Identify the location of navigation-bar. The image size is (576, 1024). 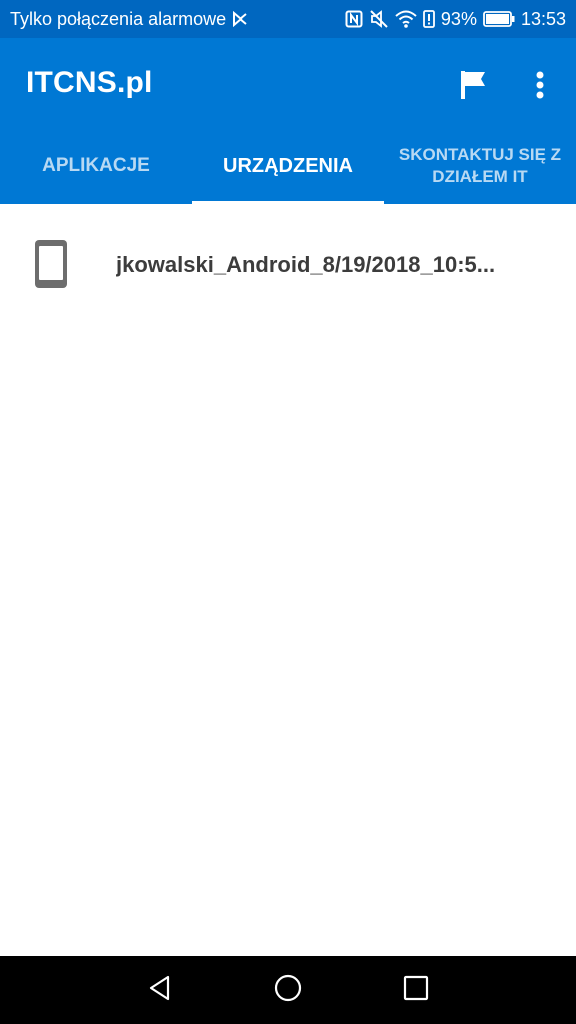
(288, 990).